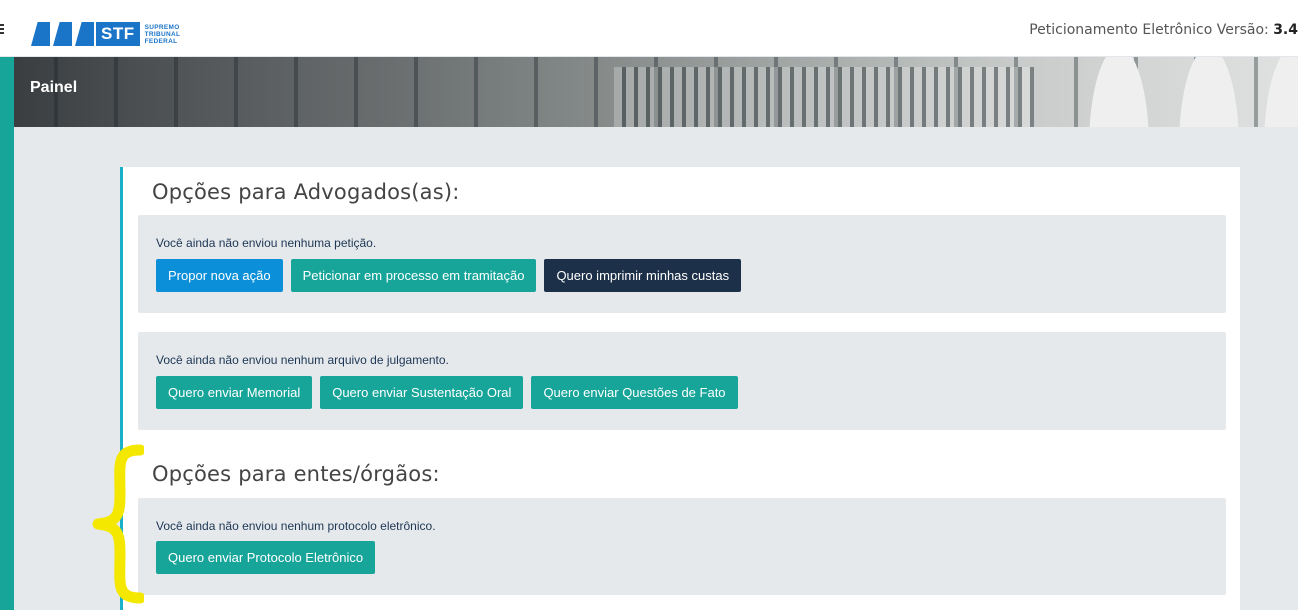 This screenshot has height=610, width=1298. Describe the element at coordinates (266, 557) in the screenshot. I see `enviar-protocolo-eletronico-button: Quero enviar Protocolo Eletrônico` at that location.